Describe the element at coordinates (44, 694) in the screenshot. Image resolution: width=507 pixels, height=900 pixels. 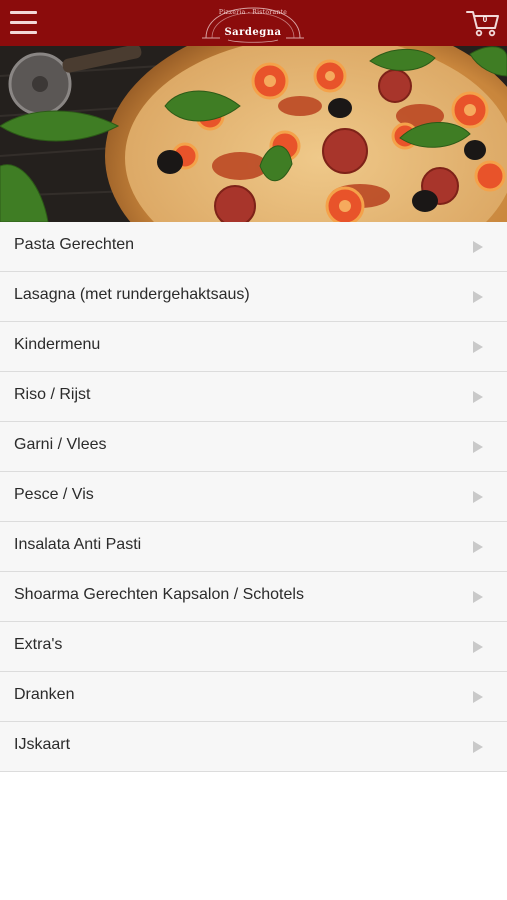
I see `category-item-label: Dranken` at that location.